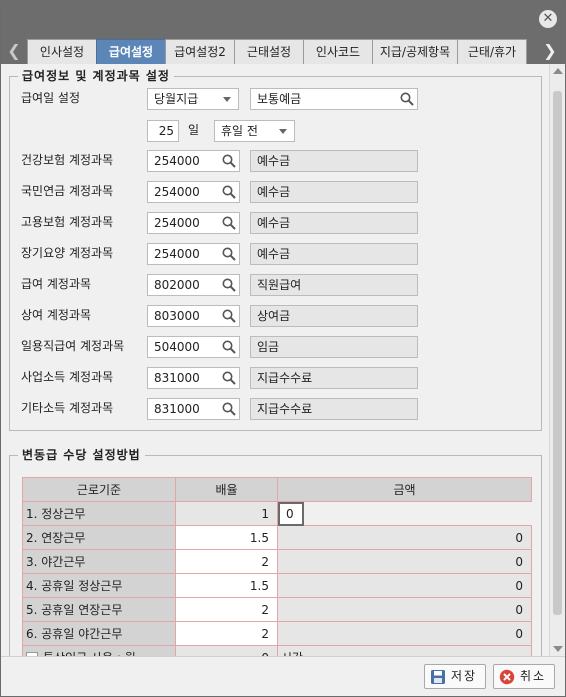 Image resolution: width=566 pixels, height=697 pixels. What do you see at coordinates (193, 99) in the screenshot?
I see `pay-timing-select: 당월지급` at bounding box center [193, 99].